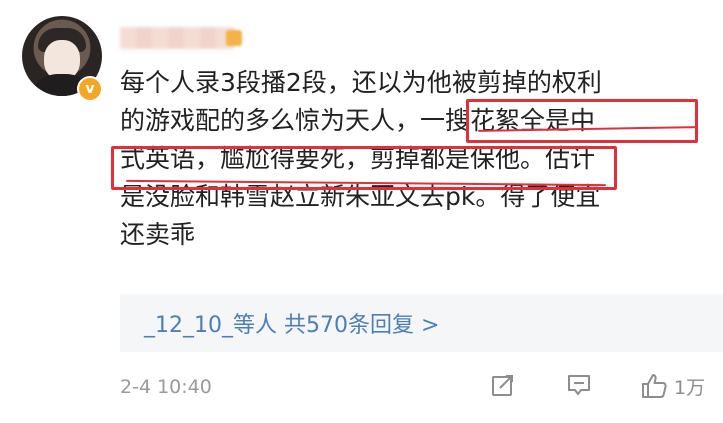 Image resolution: width=723 pixels, height=423 pixels. What do you see at coordinates (690, 387) in the screenshot?
I see `like-count: 1万` at bounding box center [690, 387].